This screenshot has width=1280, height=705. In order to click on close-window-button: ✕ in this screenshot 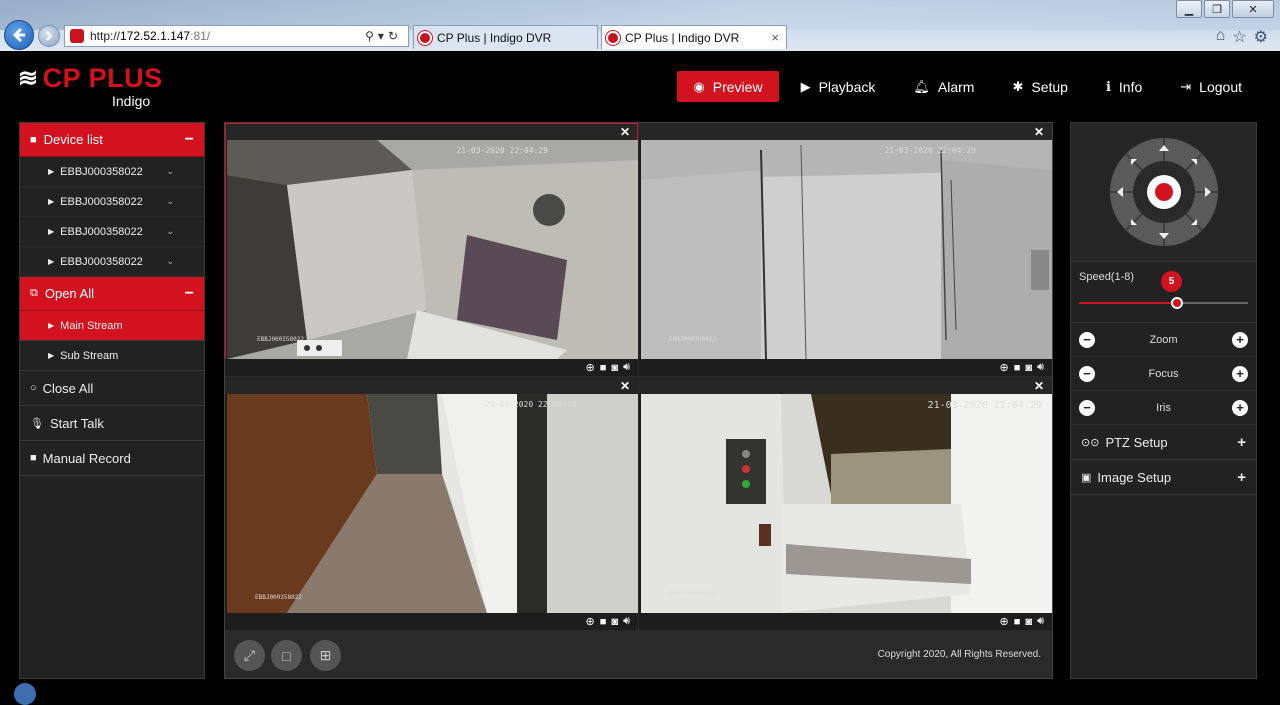, I will do `click(1253, 9)`.